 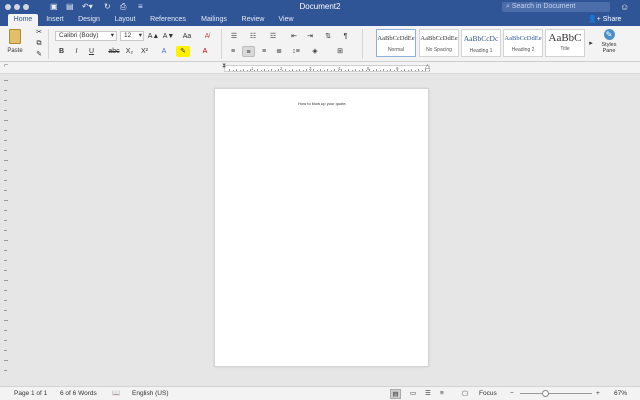 What do you see at coordinates (39, 54) in the screenshot?
I see `format-painter-icon: ✎` at bounding box center [39, 54].